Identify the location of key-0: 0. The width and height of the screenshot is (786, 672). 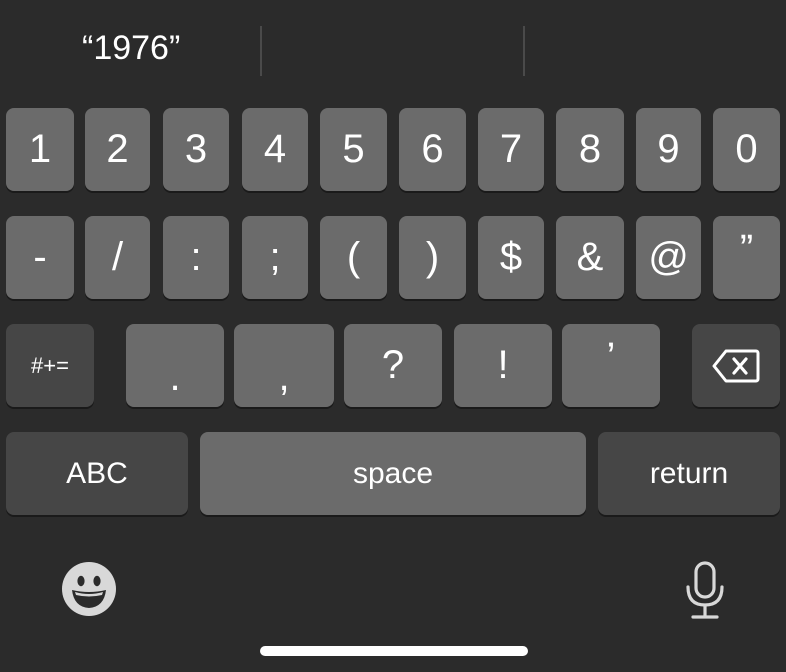
(746, 149).